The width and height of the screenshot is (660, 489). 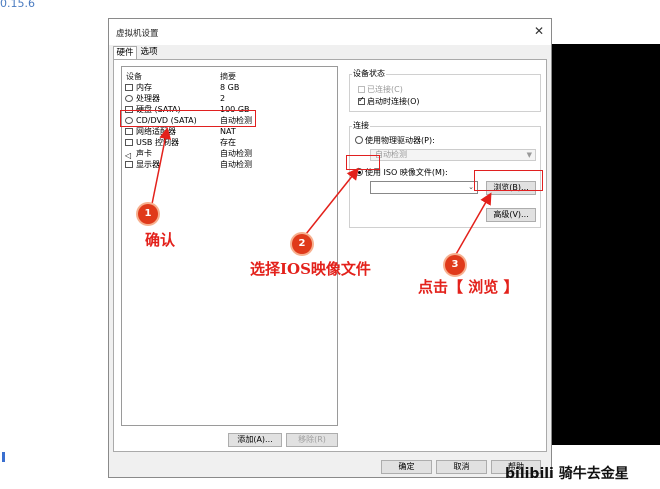 I want to click on step-text-3: 点击【 浏览 】, so click(x=468, y=287).